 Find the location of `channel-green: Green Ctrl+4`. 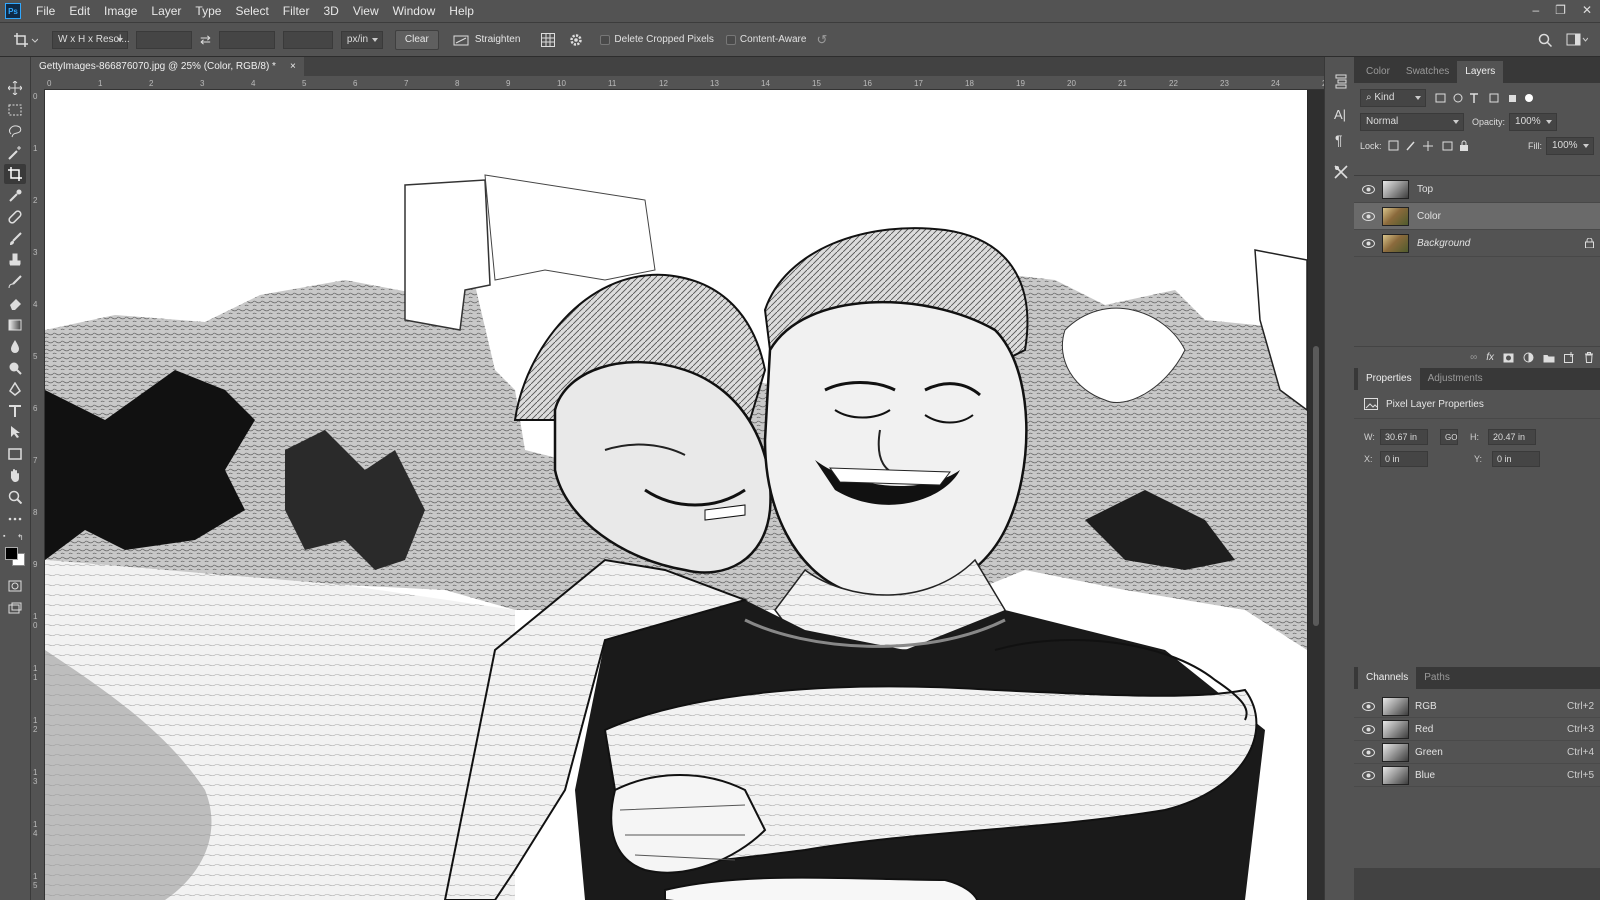

channel-green: Green Ctrl+4 is located at coordinates (1477, 752).